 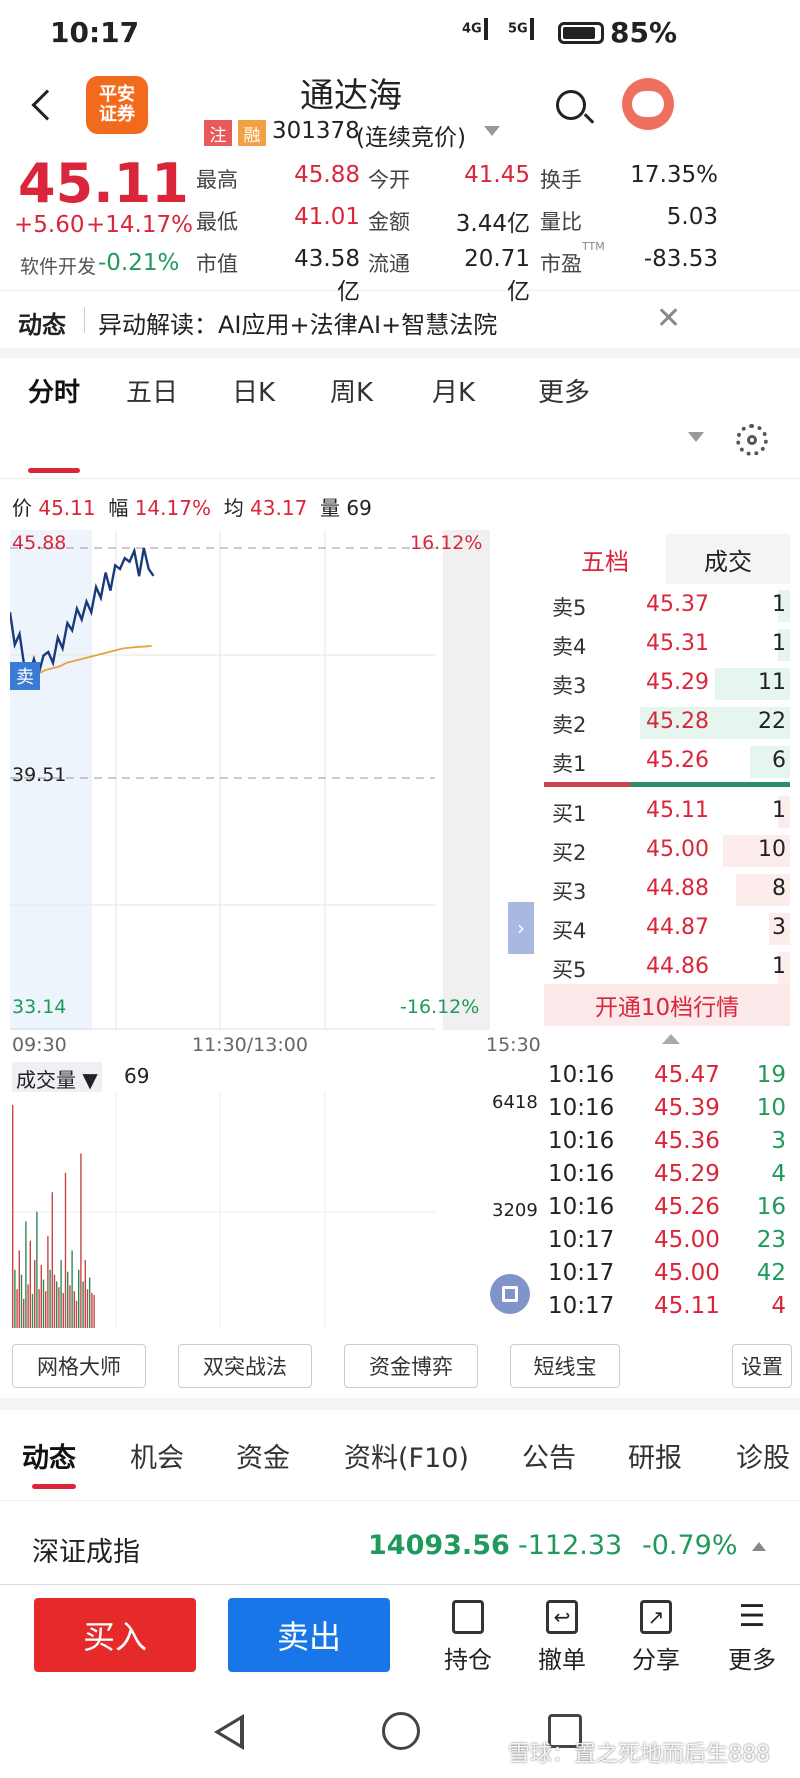 I want to click on nav-home-icon, so click(x=401, y=1731).